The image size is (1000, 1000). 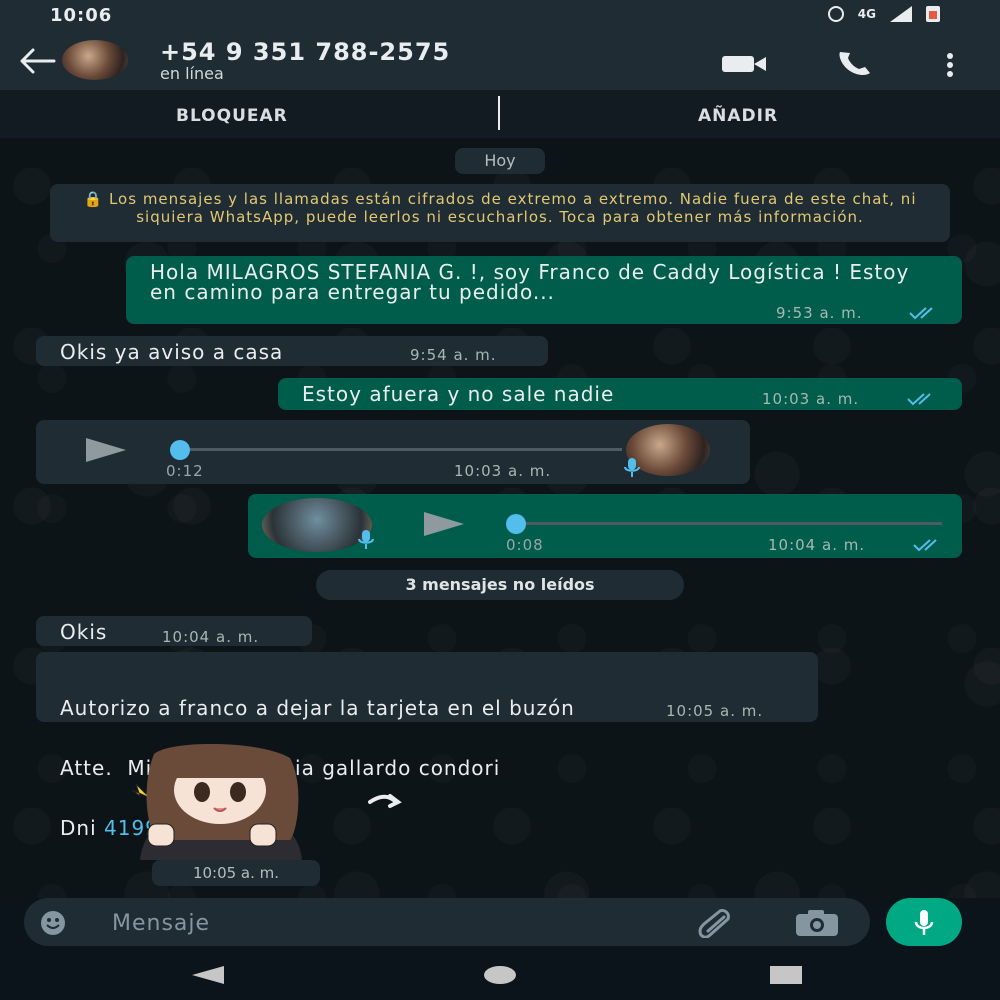 I want to click on chat-header: +54 9 351 788-2575 en línea, so click(x=500, y=61).